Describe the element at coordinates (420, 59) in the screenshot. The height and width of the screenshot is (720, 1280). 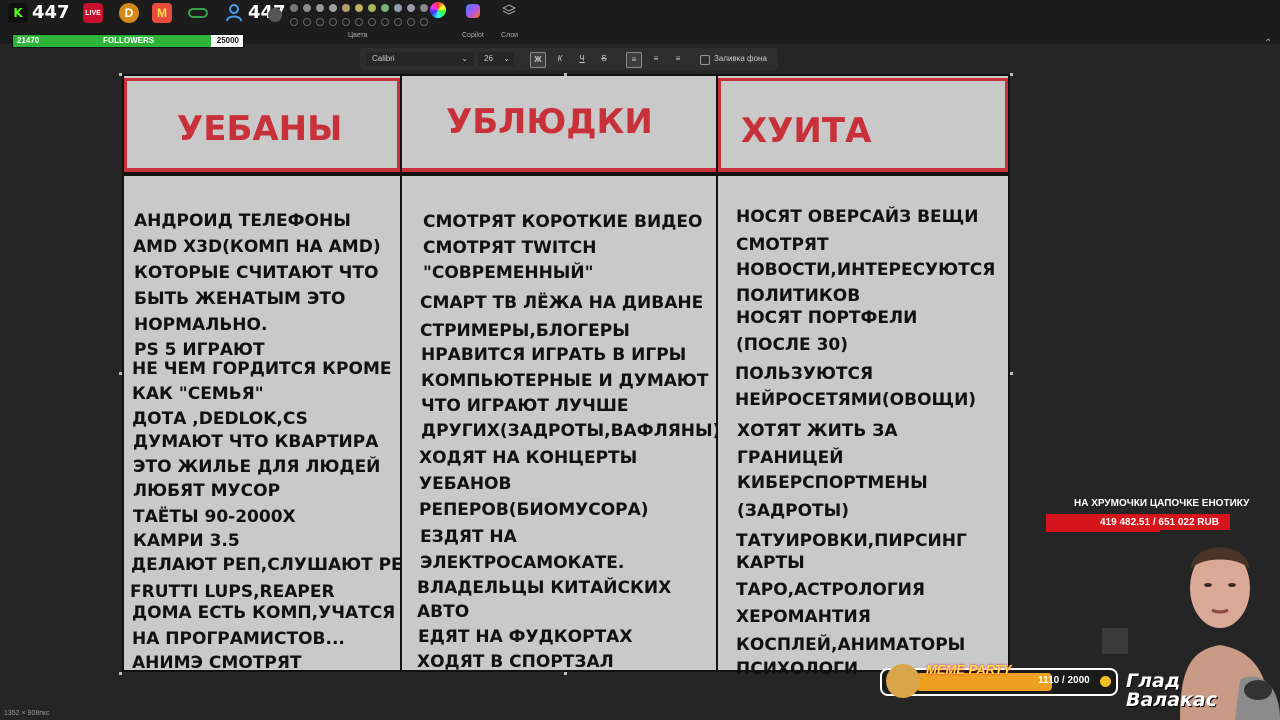
I see `font-select: Calibri ⌄` at that location.